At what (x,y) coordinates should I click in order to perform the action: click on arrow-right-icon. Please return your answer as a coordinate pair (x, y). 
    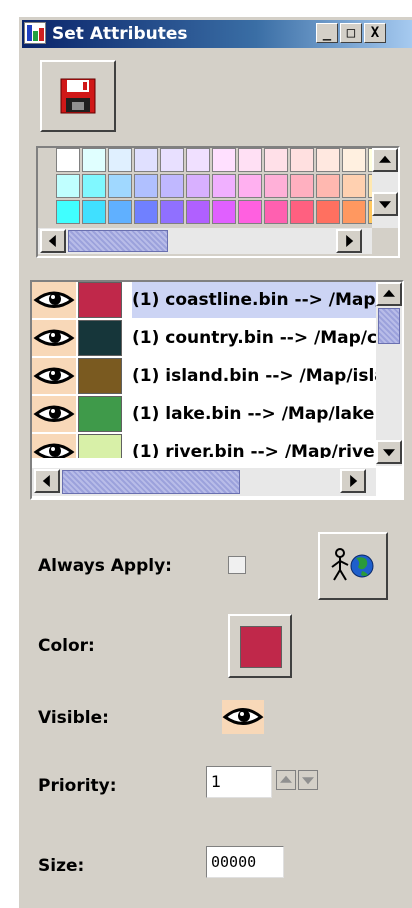
    Looking at the image, I should click on (350, 241).